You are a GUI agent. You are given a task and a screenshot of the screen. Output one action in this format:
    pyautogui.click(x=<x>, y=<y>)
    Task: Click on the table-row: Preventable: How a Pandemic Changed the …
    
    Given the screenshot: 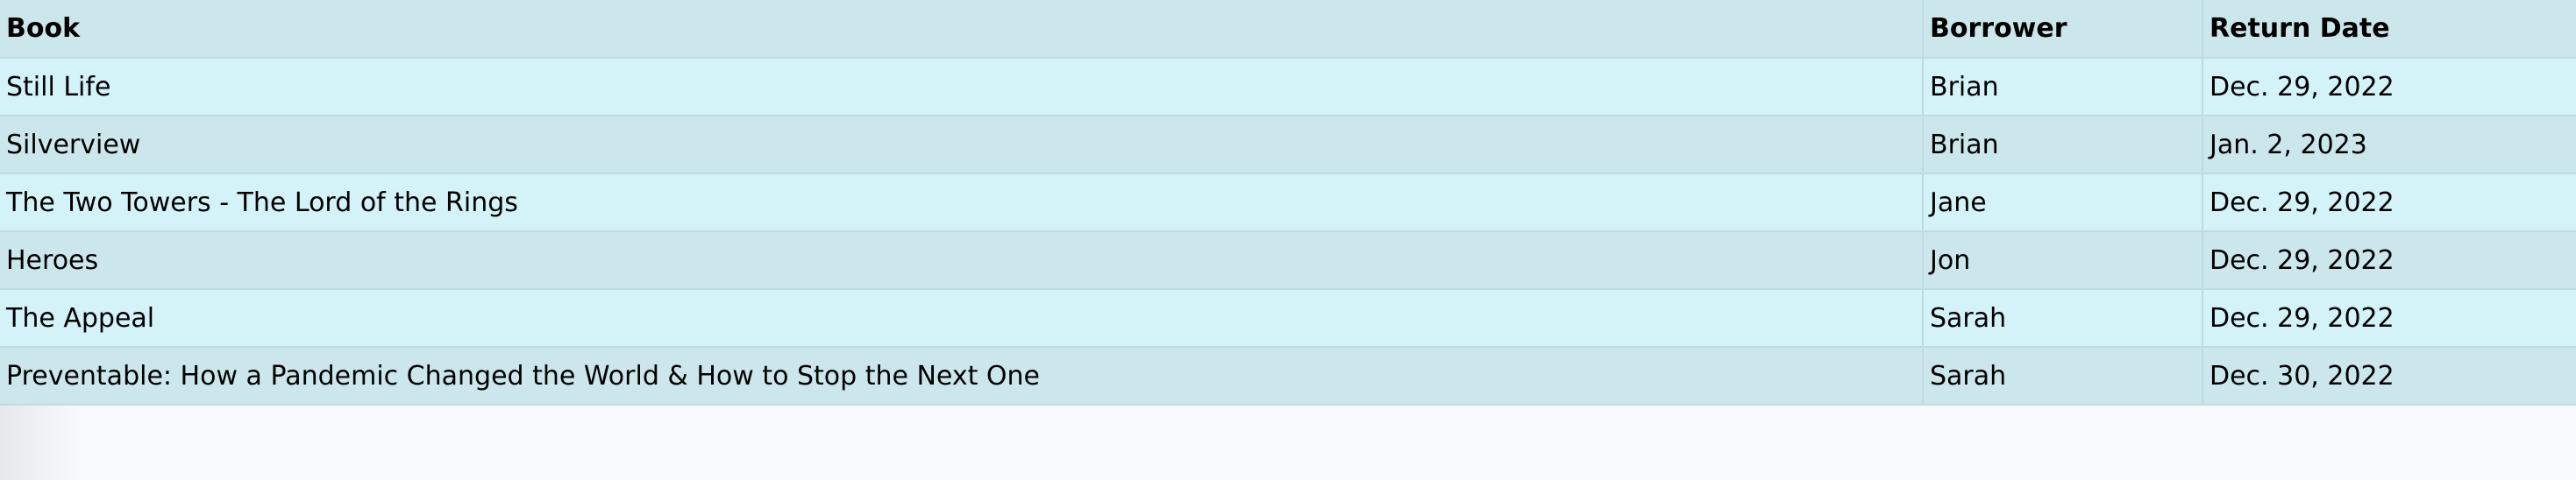 What is the action you would take?
    pyautogui.click(x=1288, y=376)
    